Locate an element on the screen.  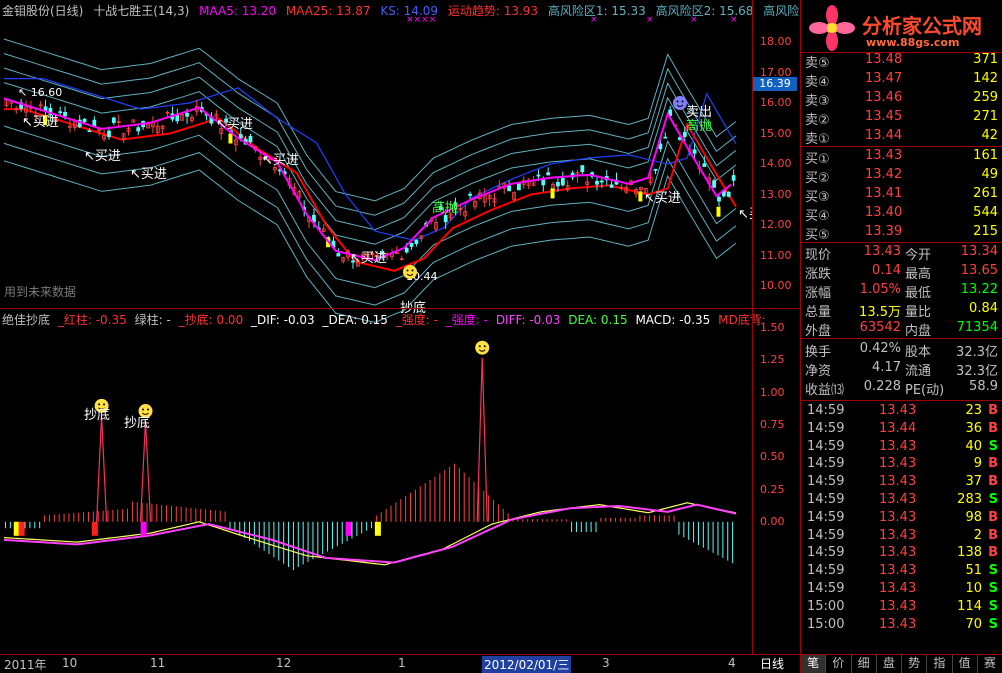
quote-label: 最低 is located at coordinates (918, 293).